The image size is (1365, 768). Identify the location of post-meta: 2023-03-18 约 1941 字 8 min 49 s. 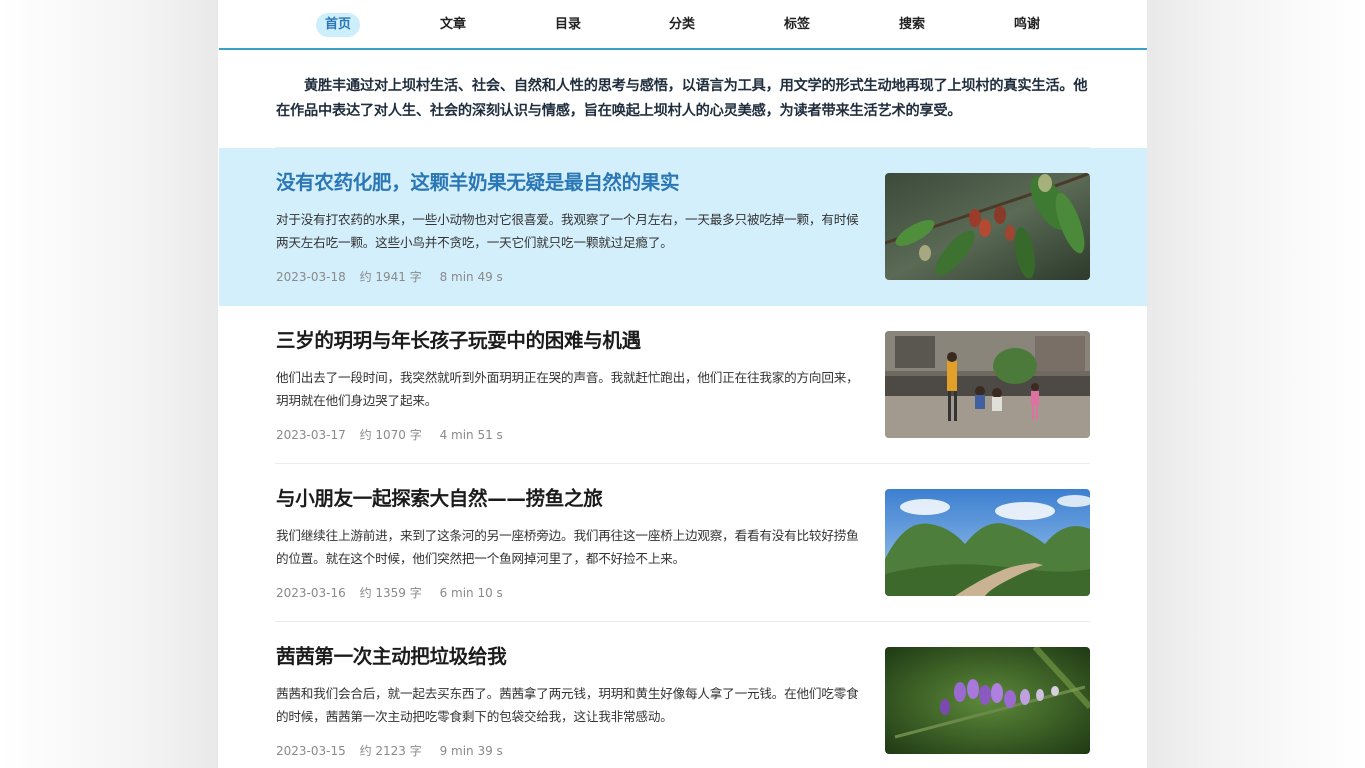
(394, 276).